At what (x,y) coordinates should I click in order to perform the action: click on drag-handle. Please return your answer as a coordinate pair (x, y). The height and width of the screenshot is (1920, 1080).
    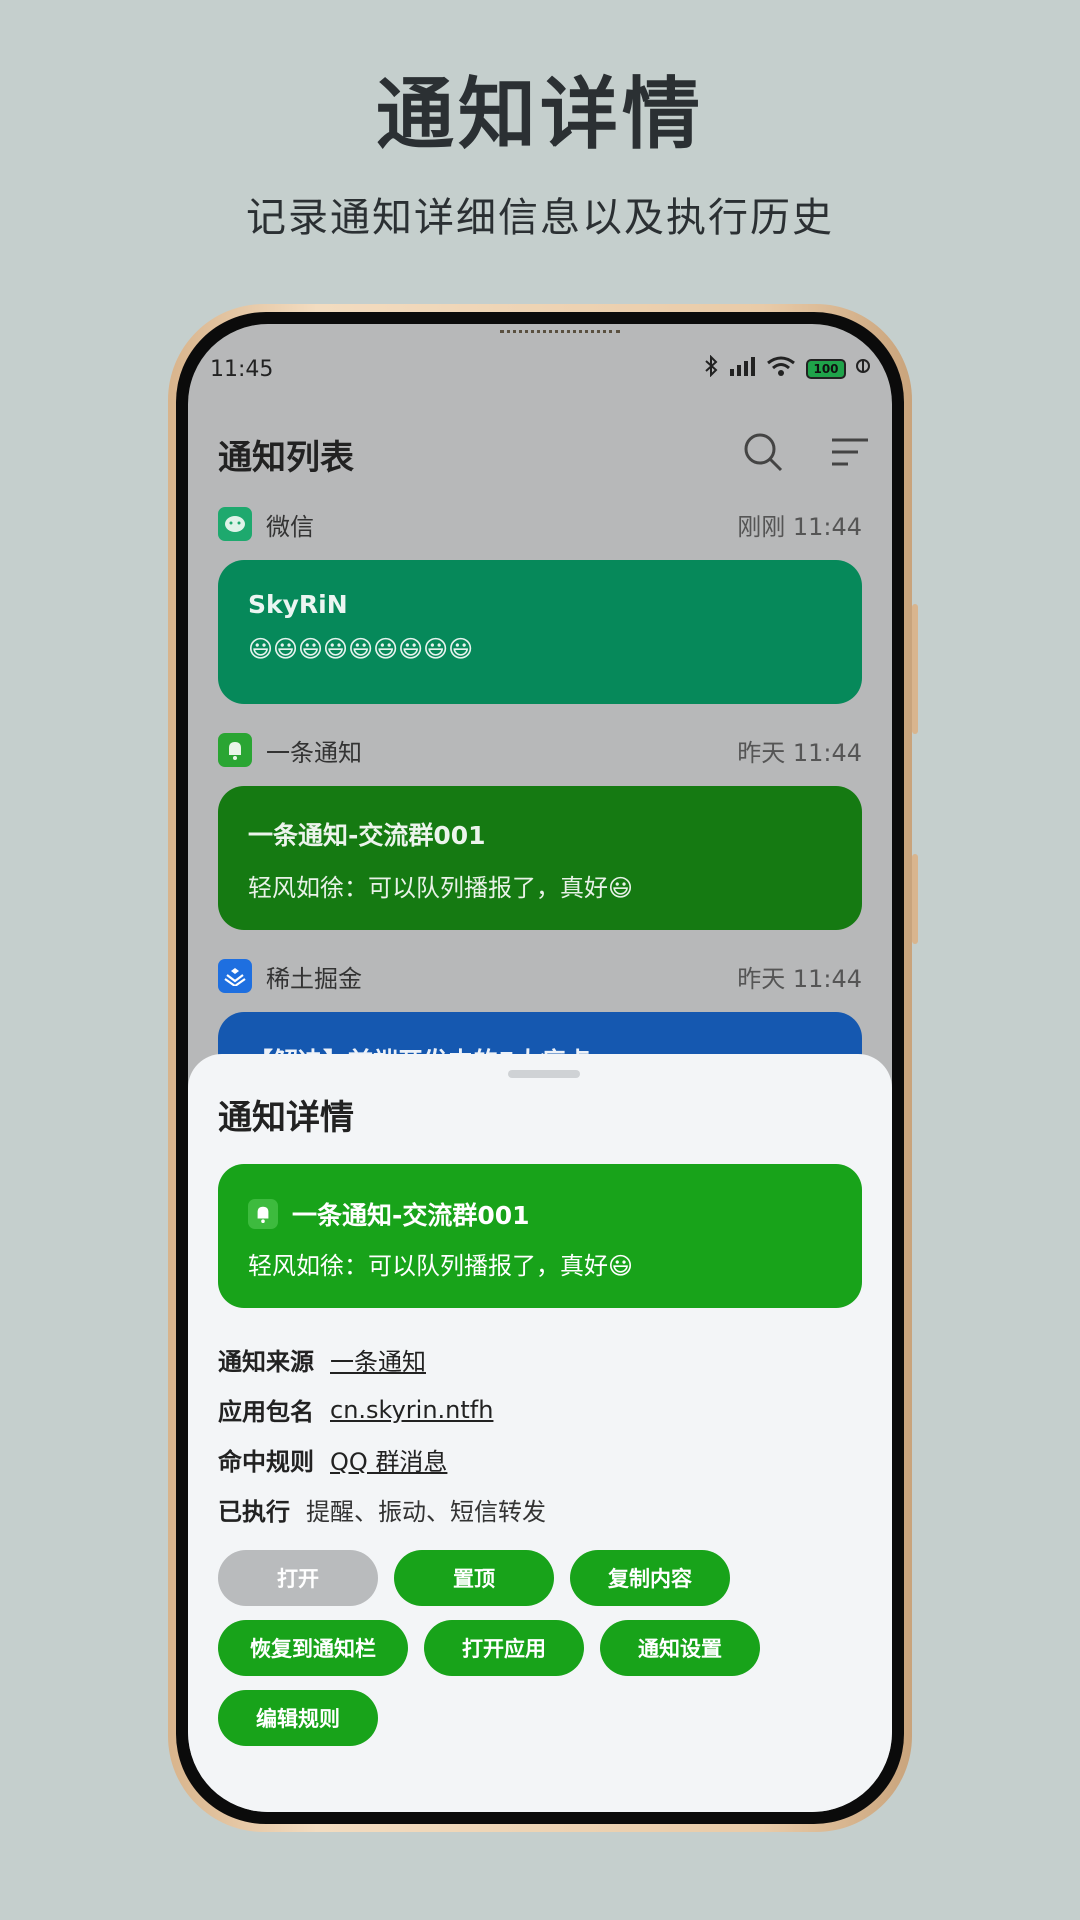
    Looking at the image, I should click on (544, 1074).